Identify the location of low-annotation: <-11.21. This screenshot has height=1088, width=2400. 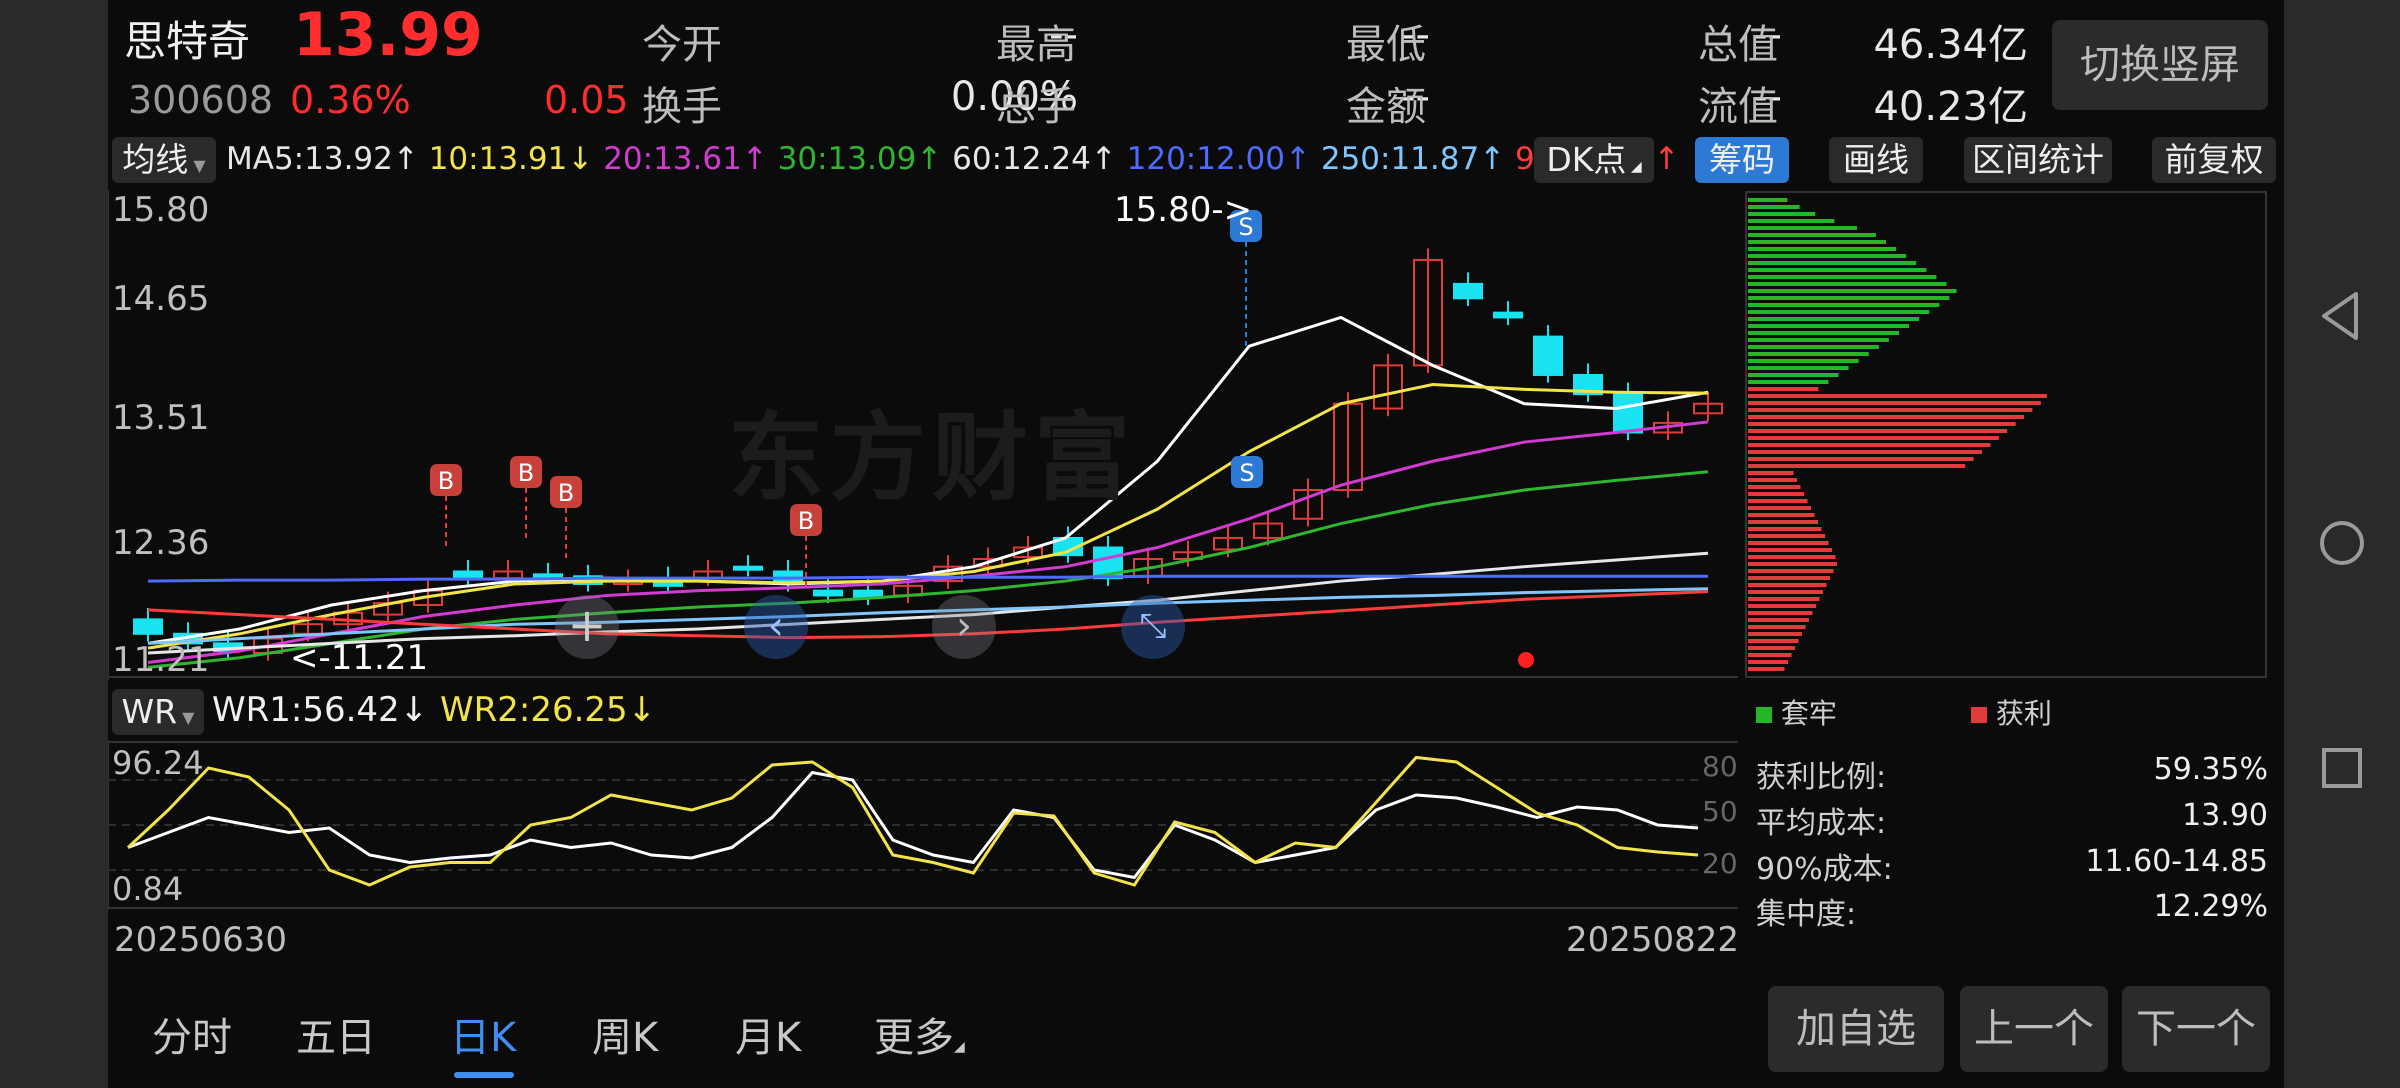
(359, 658).